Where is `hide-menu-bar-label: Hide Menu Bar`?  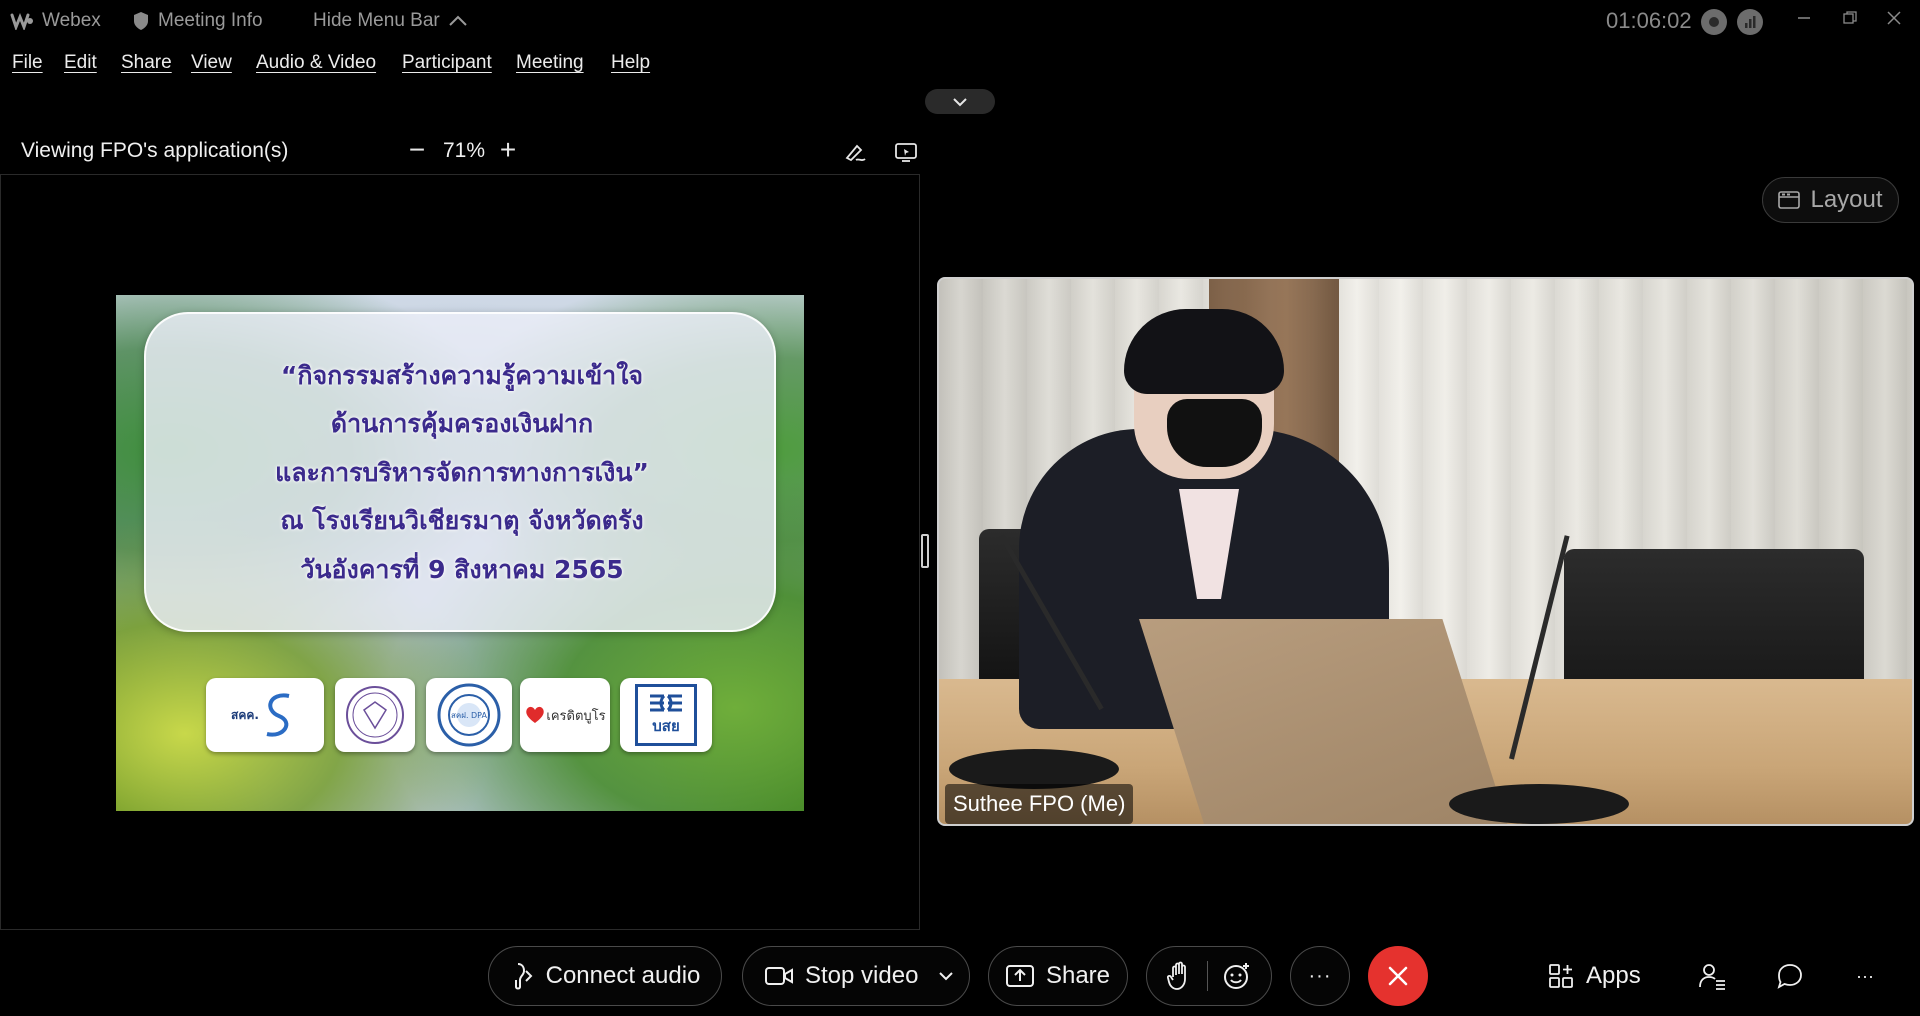 hide-menu-bar-label: Hide Menu Bar is located at coordinates (376, 20).